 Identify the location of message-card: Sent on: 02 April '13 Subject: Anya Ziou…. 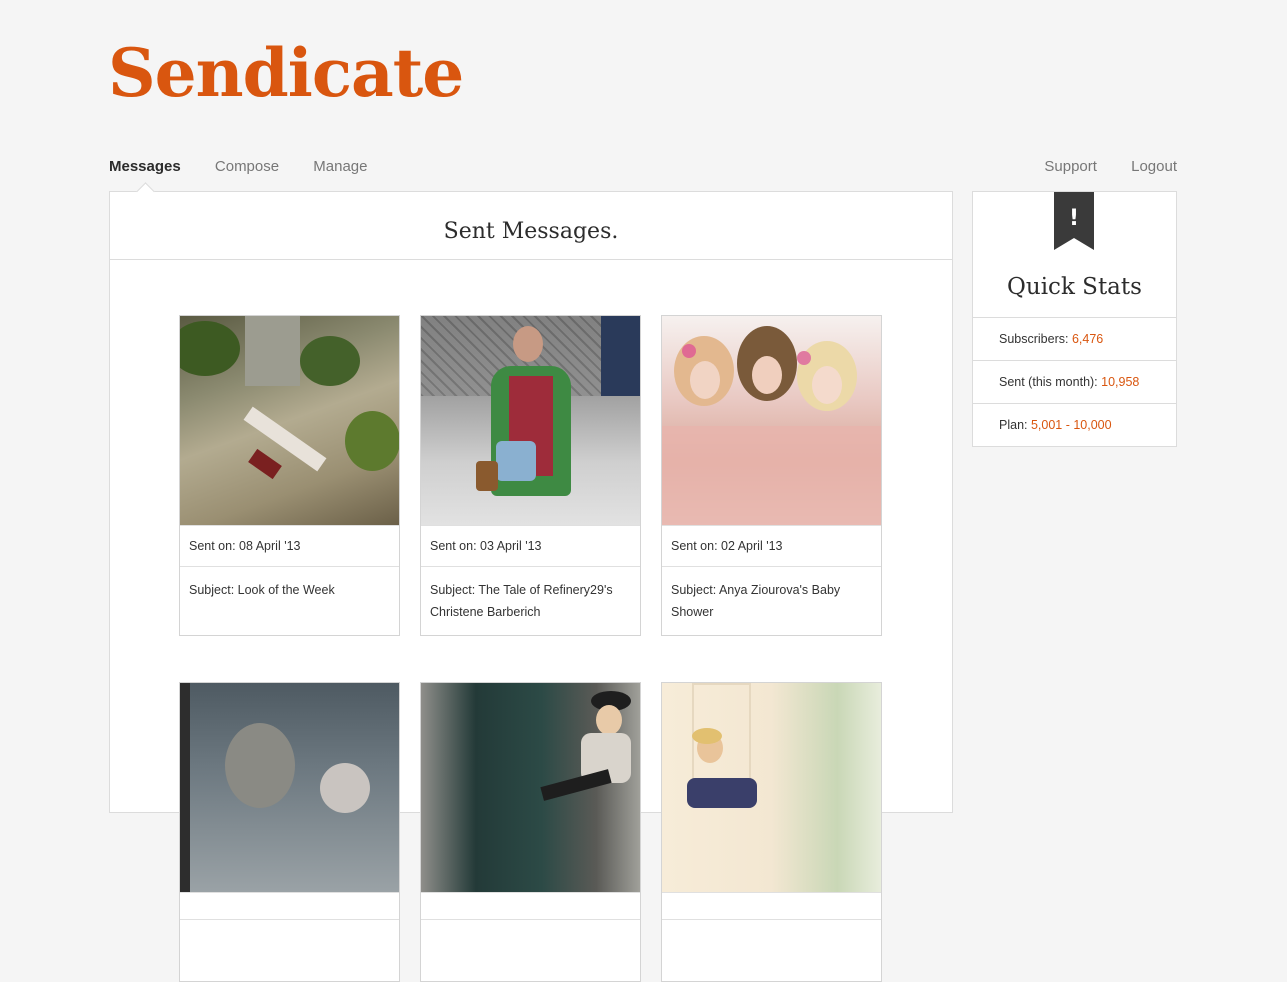
(771, 475).